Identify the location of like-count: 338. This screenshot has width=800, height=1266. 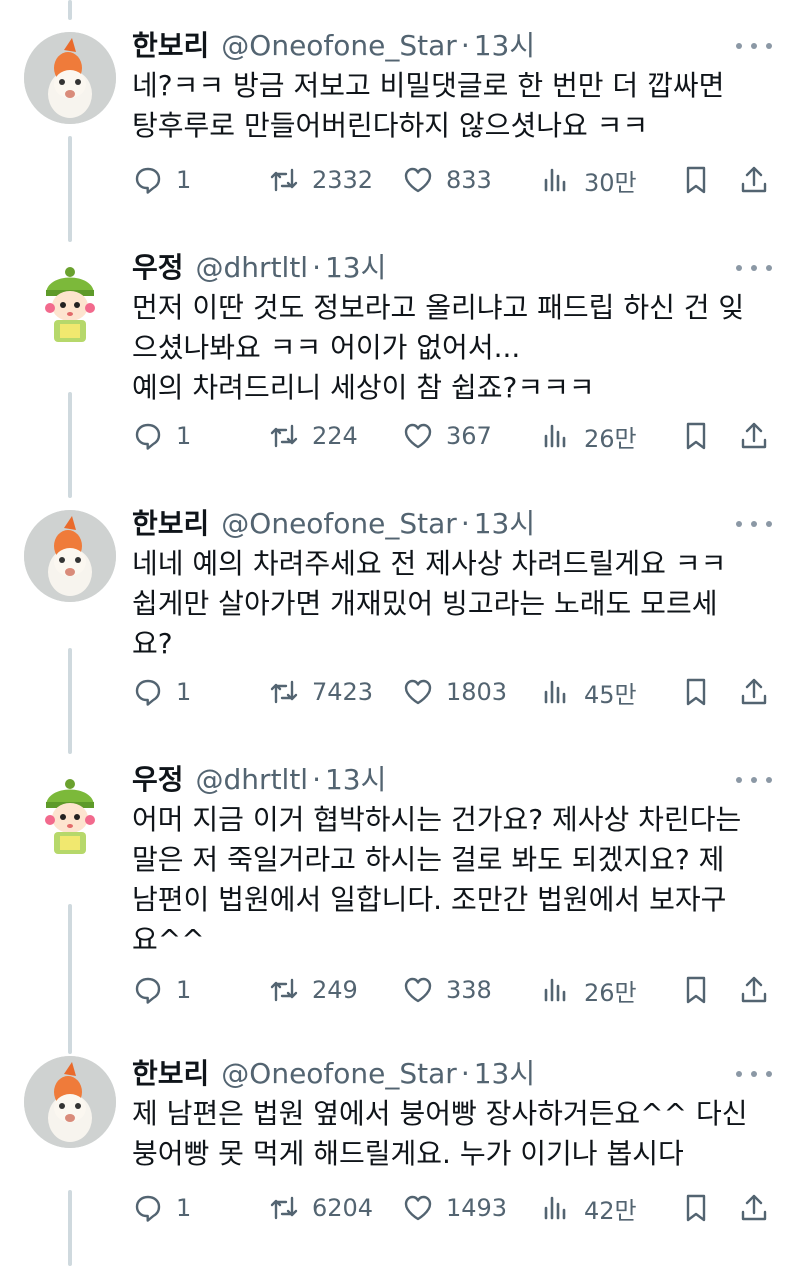
(469, 990).